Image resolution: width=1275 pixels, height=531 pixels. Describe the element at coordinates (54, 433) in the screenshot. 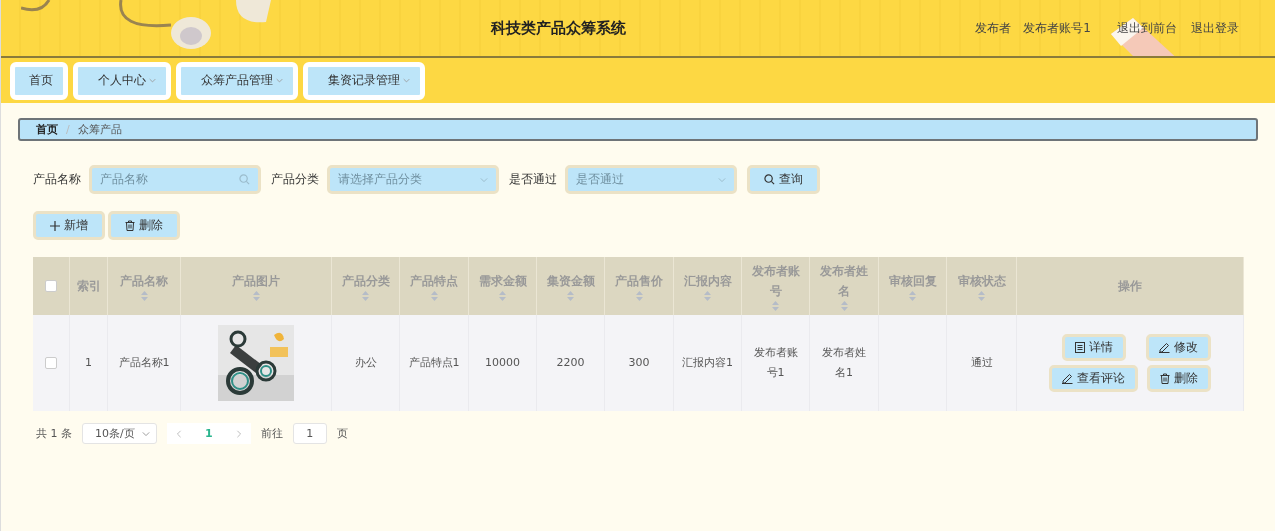

I see `total-count: 共 1 条` at that location.